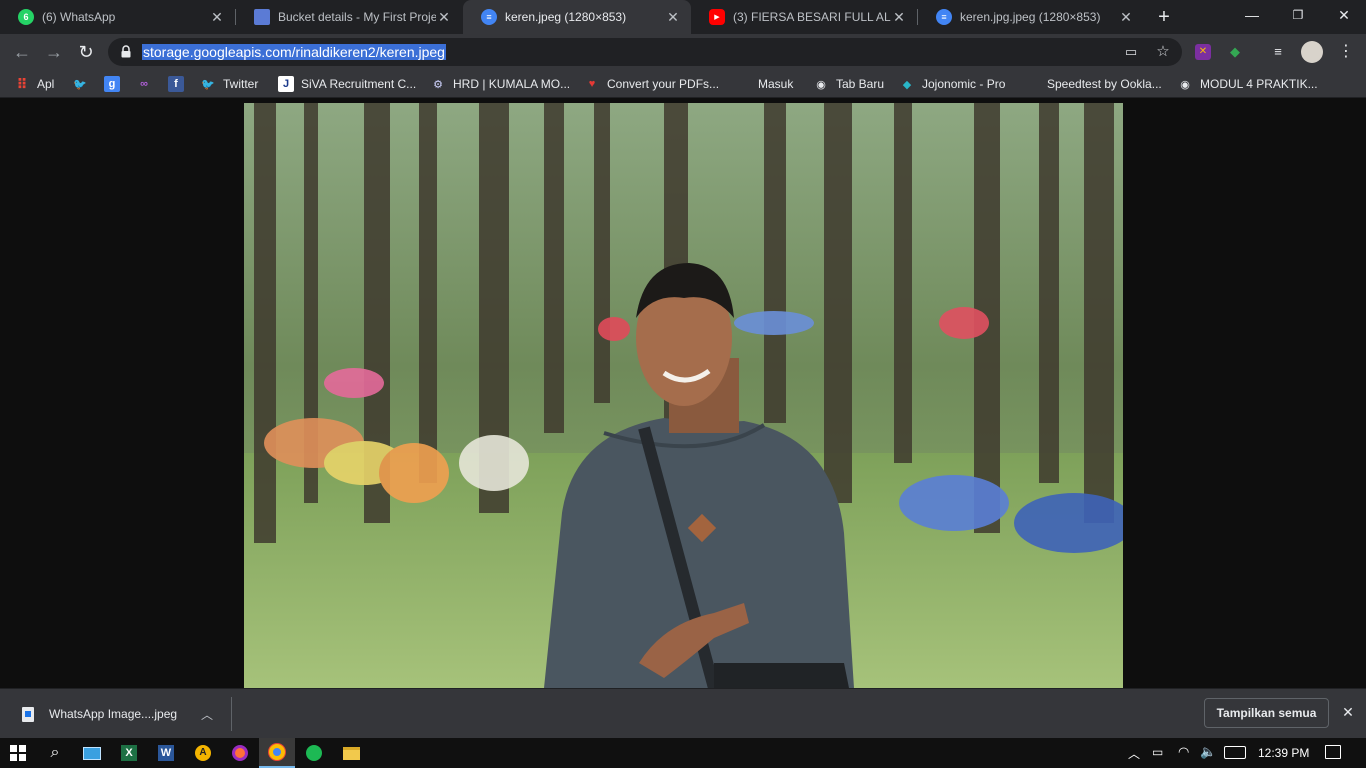 The image size is (1366, 768). I want to click on show-all-button: Tampilkan semua, so click(1266, 713).